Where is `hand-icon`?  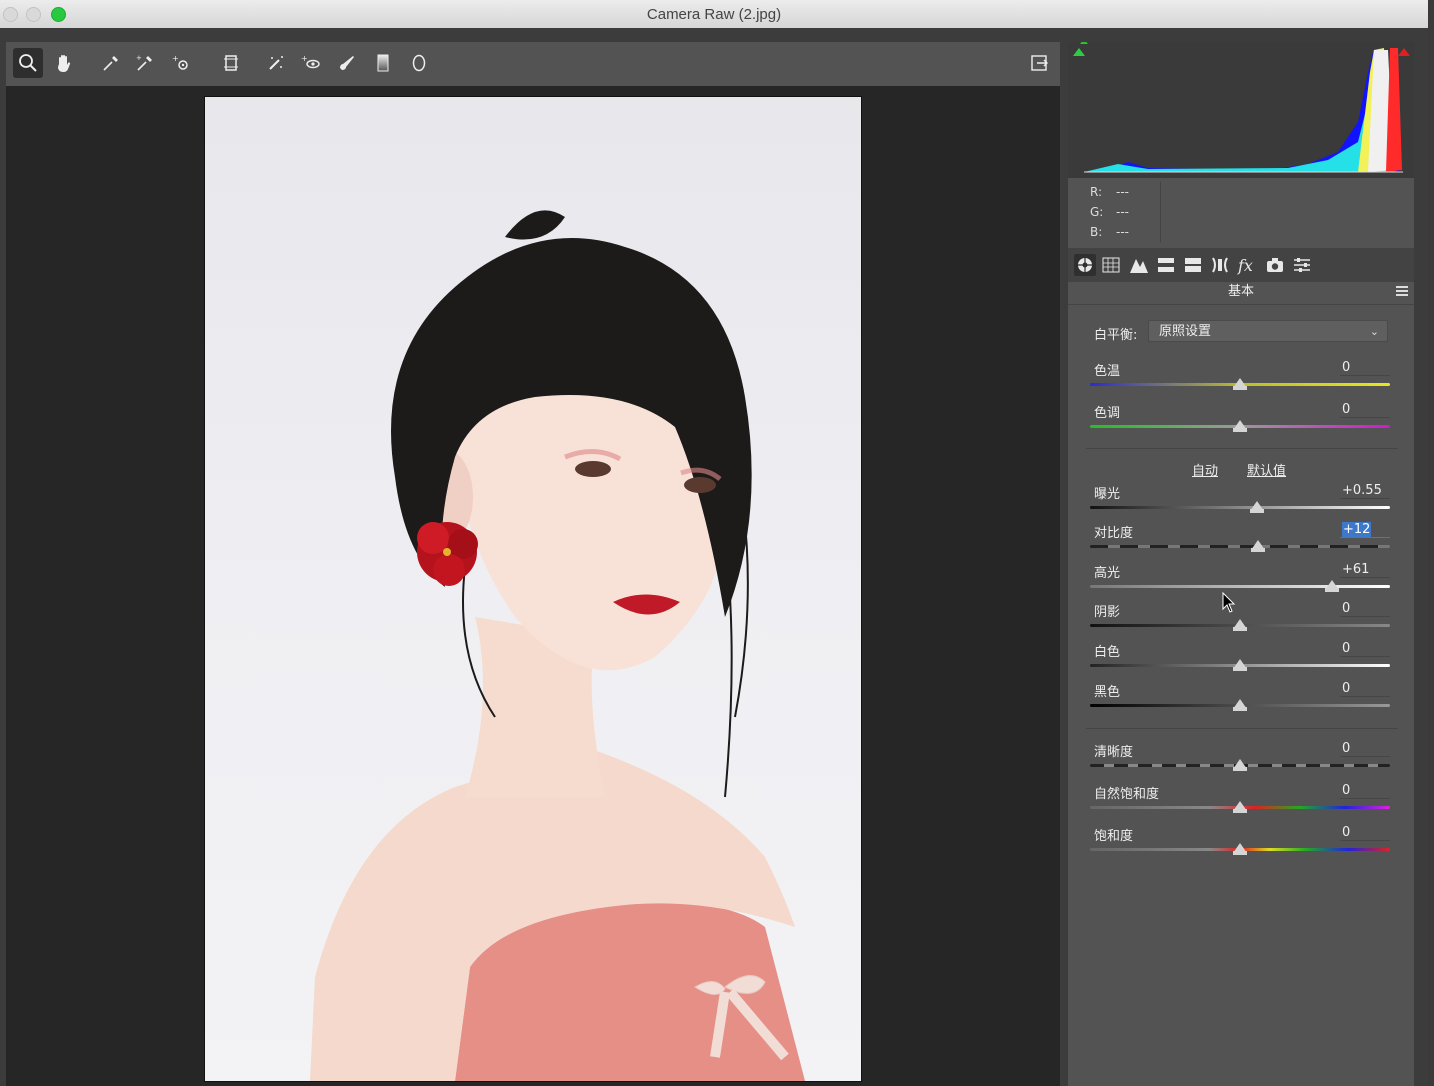
hand-icon is located at coordinates (64, 63).